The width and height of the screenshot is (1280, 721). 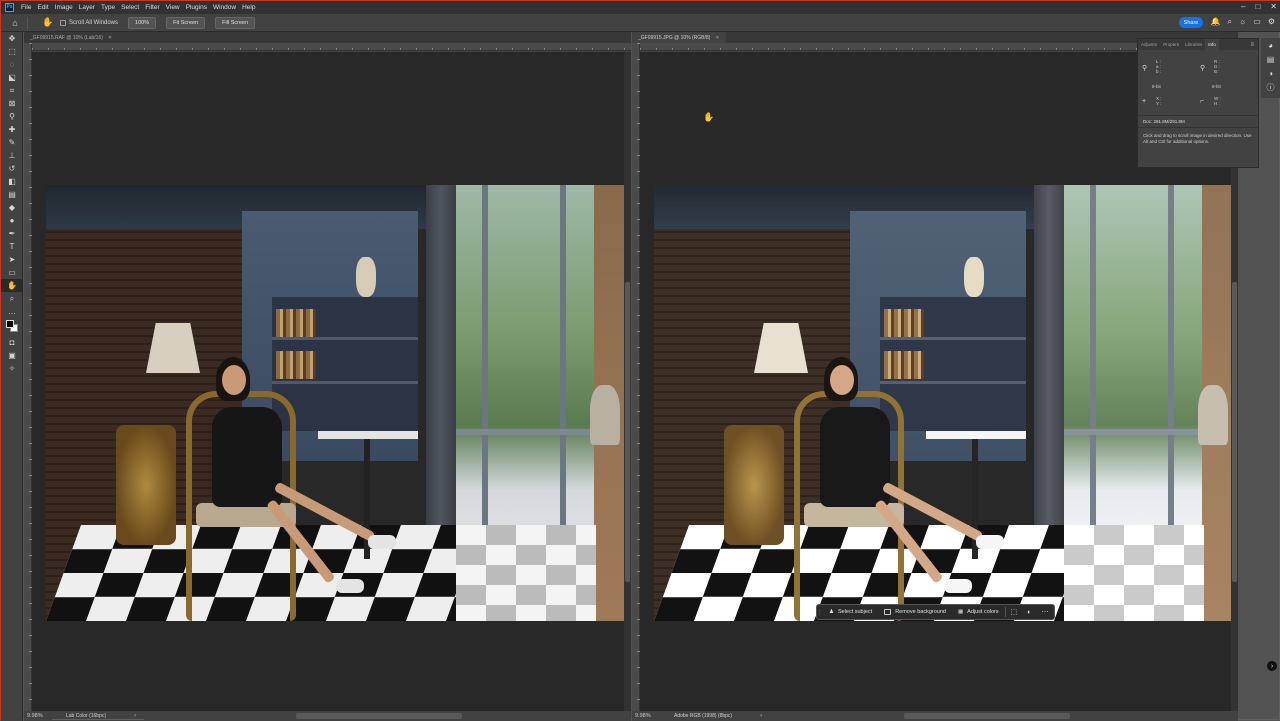 I want to click on foreground-color, so click(x=10, y=324).